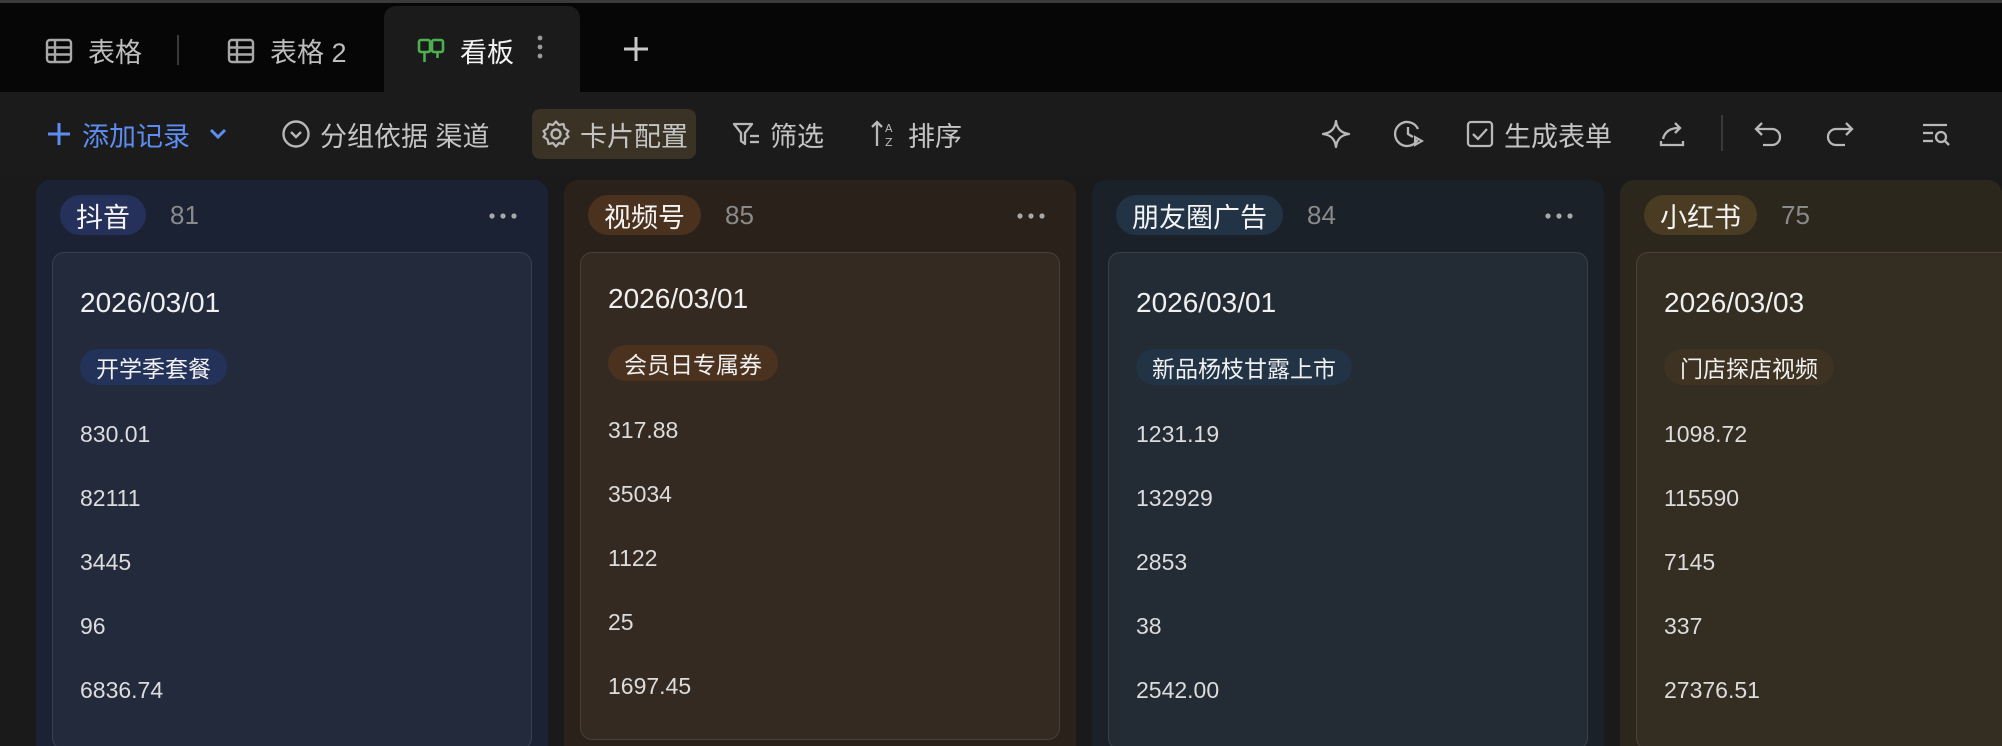  What do you see at coordinates (739, 214) in the screenshot?
I see `column-count: 85` at bounding box center [739, 214].